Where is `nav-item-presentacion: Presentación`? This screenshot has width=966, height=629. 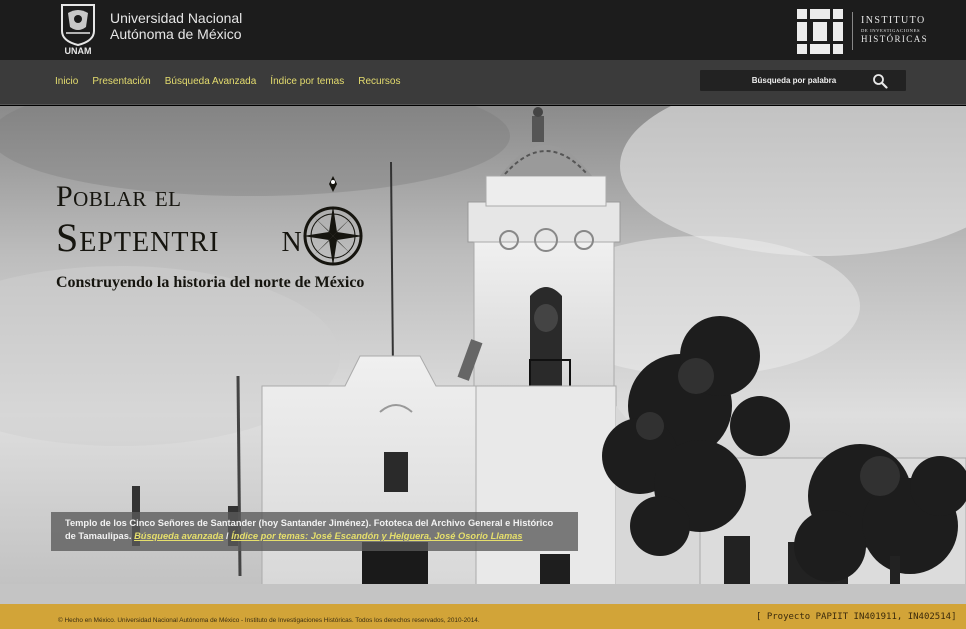
nav-item-presentacion: Presentación is located at coordinates (121, 81).